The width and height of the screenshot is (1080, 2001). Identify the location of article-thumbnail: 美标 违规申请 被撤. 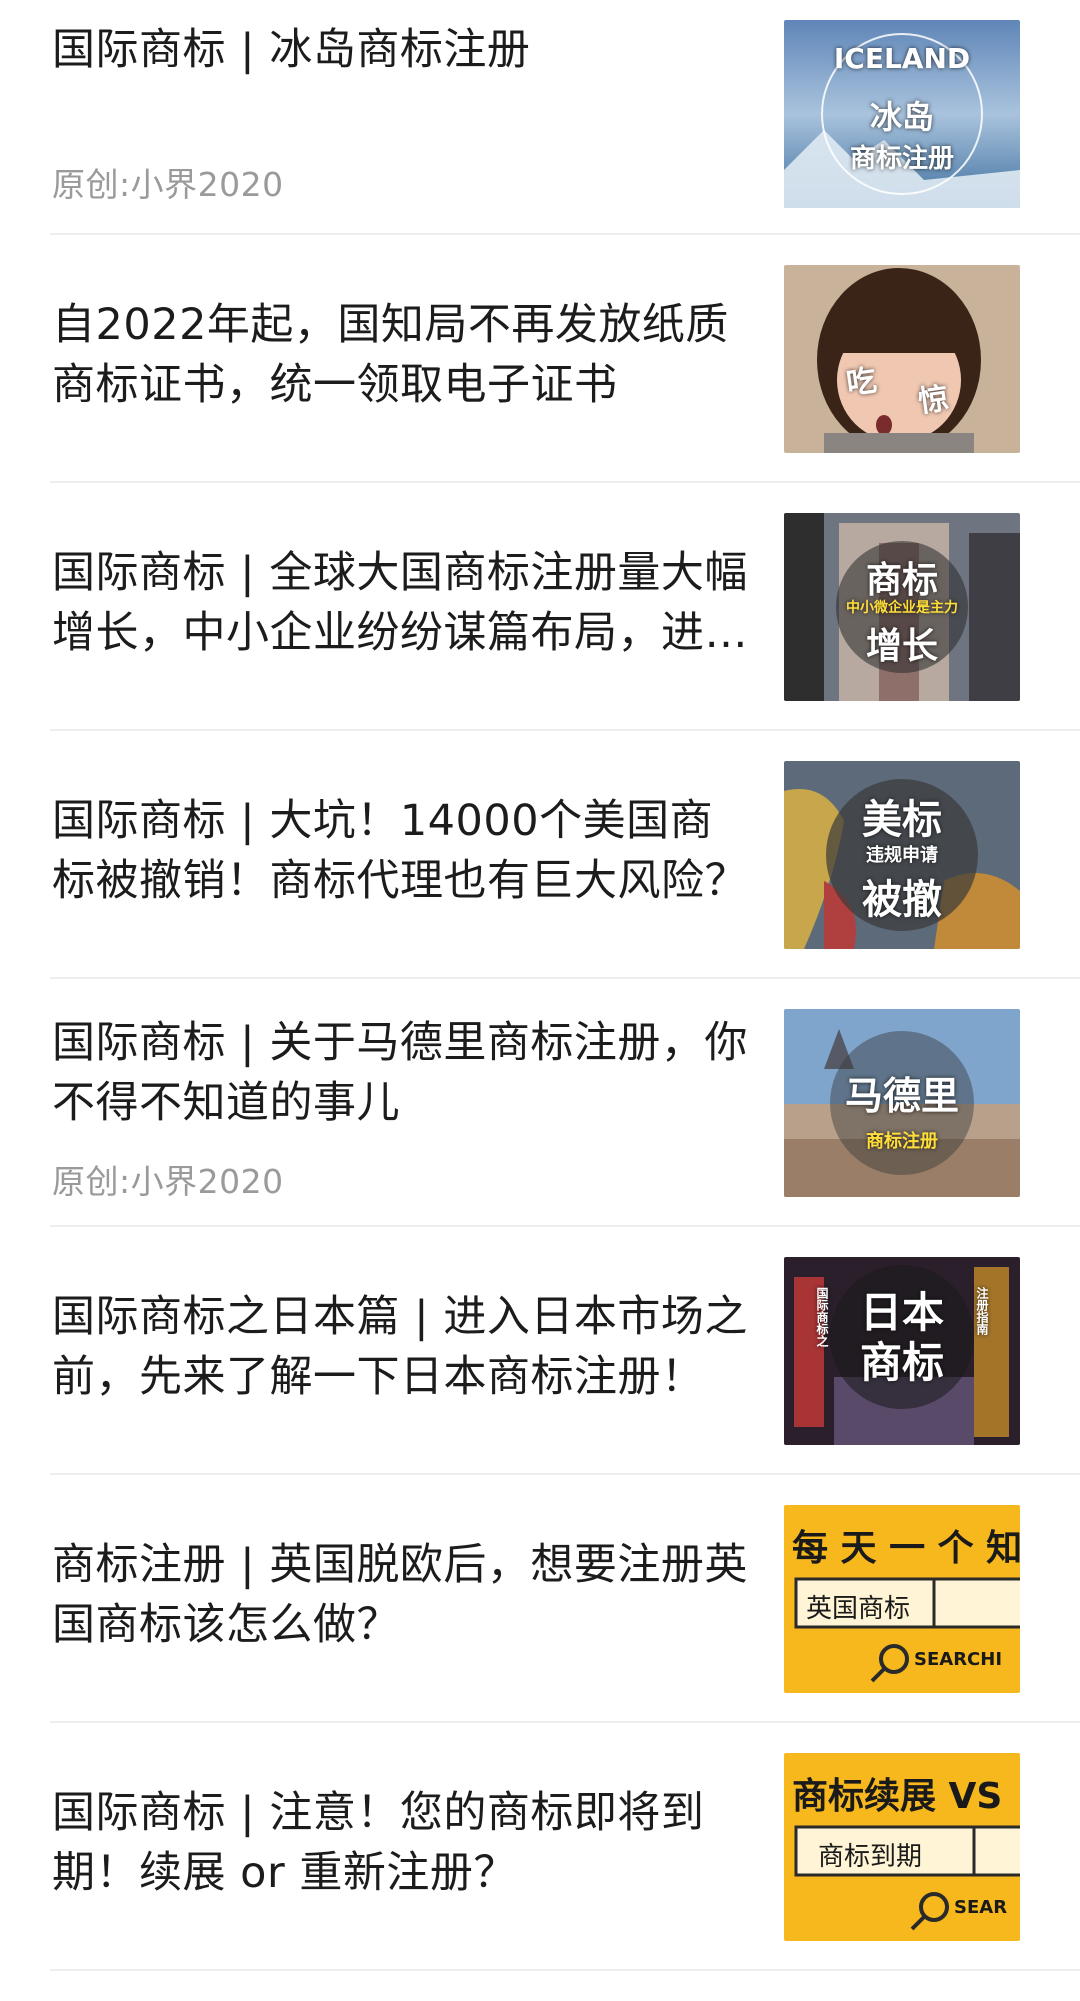
(902, 855).